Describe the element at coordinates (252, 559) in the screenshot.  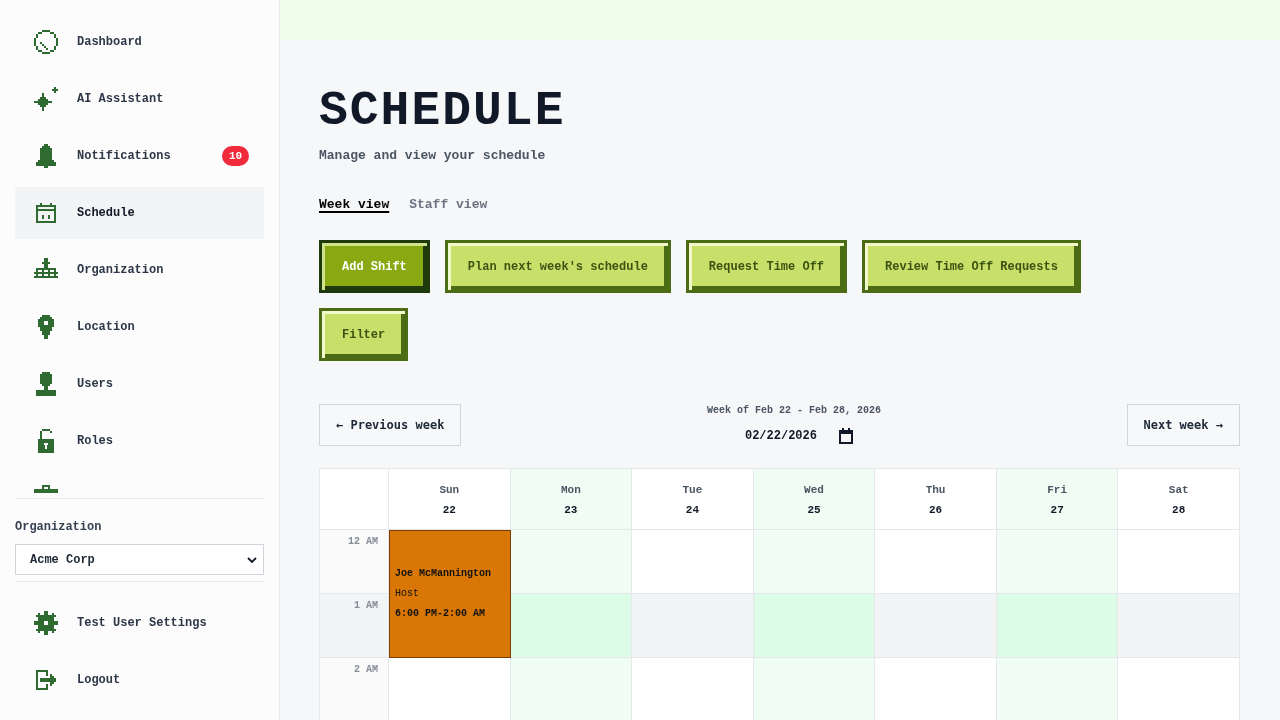
I see `chevron-down-icon` at that location.